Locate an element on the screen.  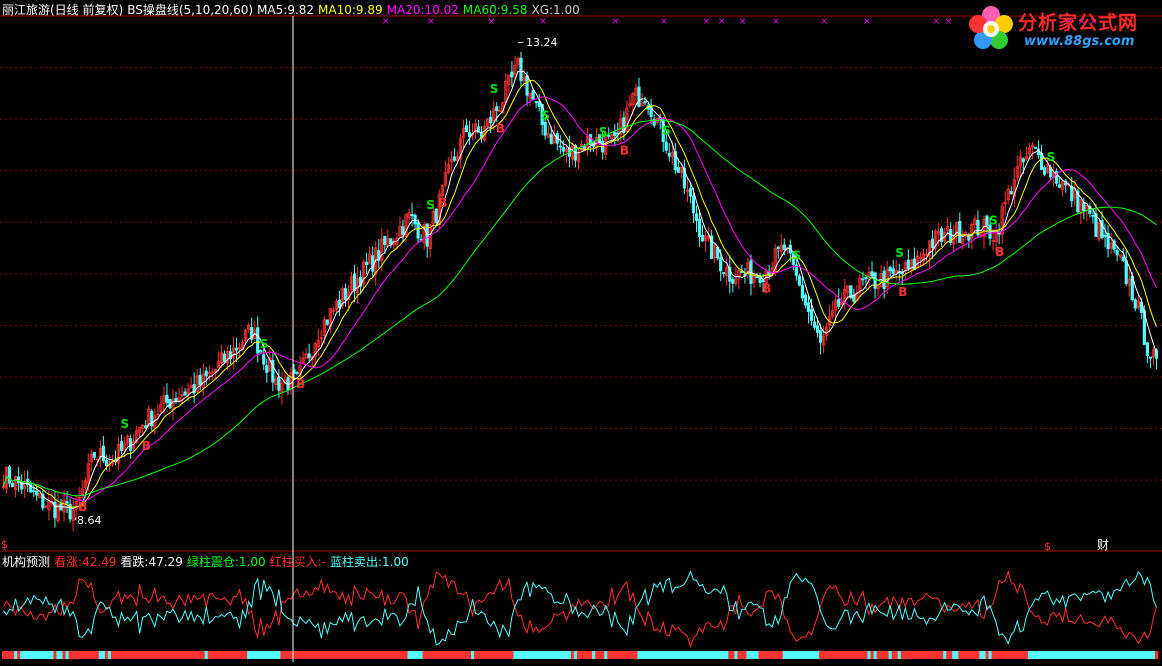
buy-signal: B is located at coordinates (902, 292).